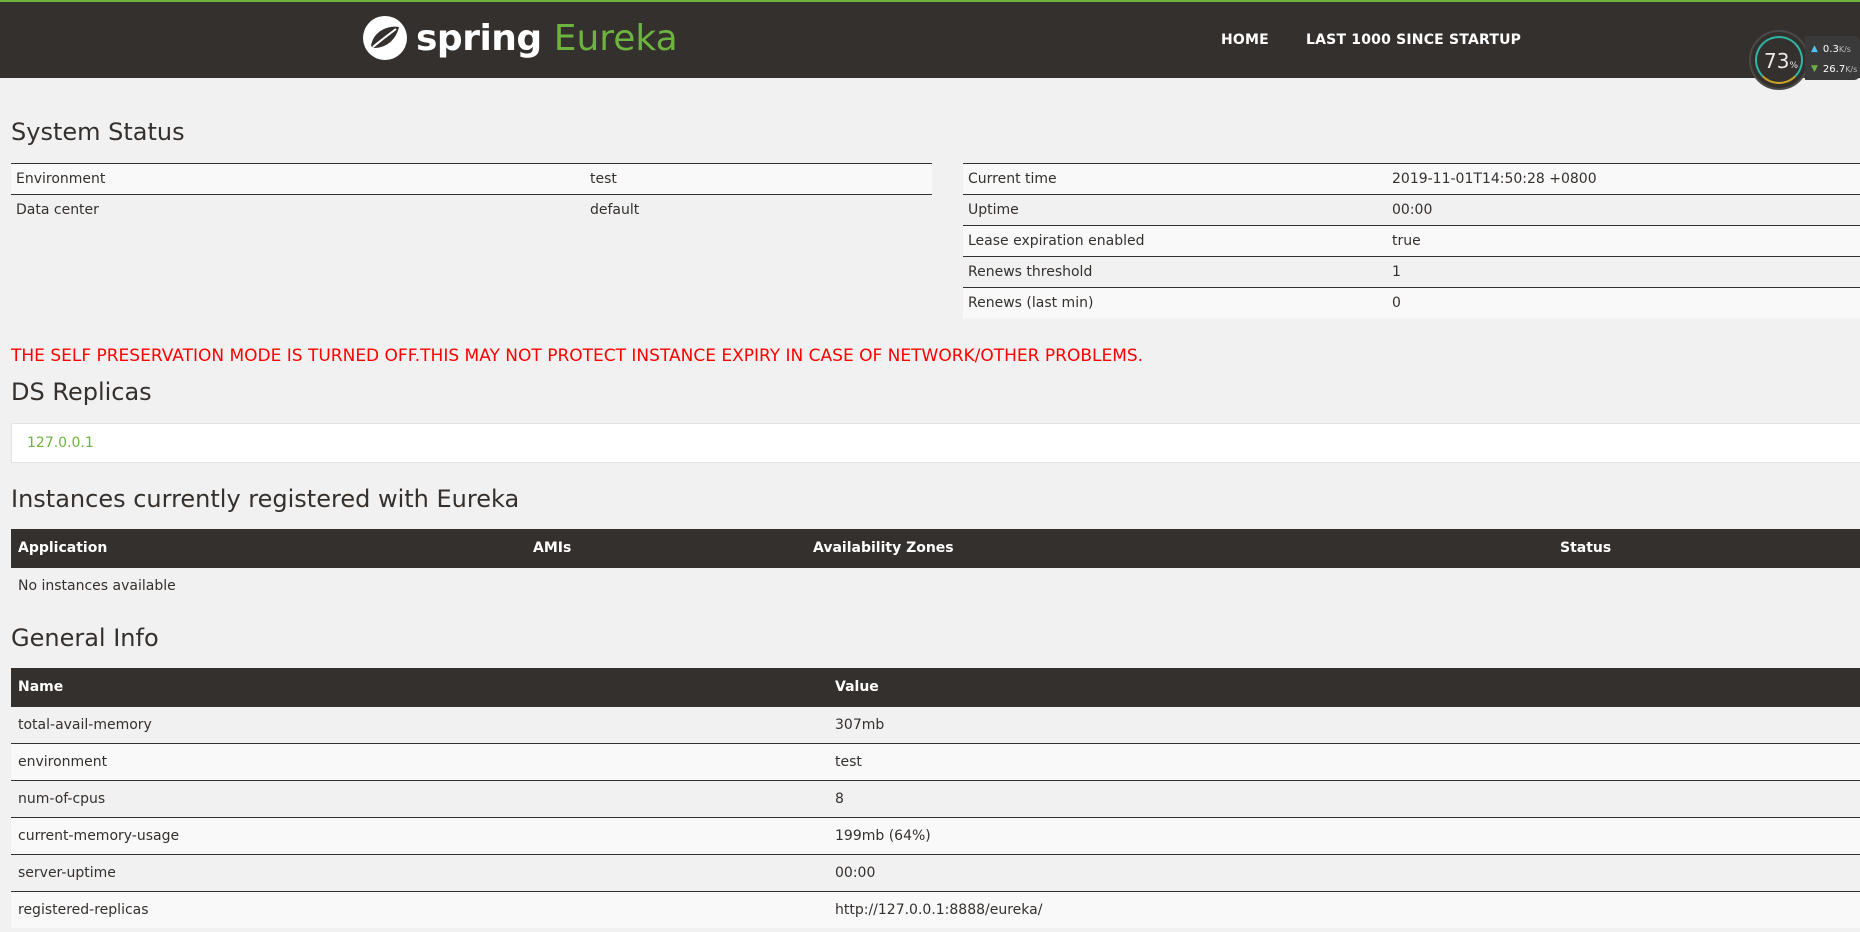 This screenshot has width=1860, height=932. What do you see at coordinates (1831, 49) in the screenshot?
I see `upload-speed: ▲ 0.3 K/s` at bounding box center [1831, 49].